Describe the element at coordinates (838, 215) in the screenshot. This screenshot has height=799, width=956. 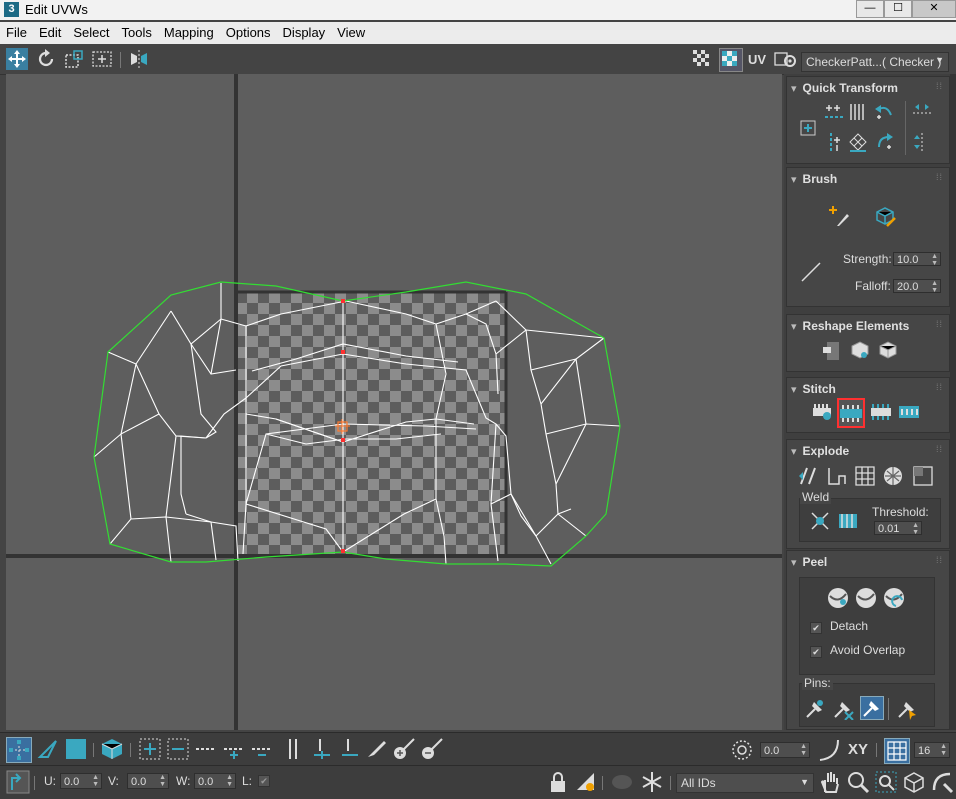
I see `paint-move-button` at that location.